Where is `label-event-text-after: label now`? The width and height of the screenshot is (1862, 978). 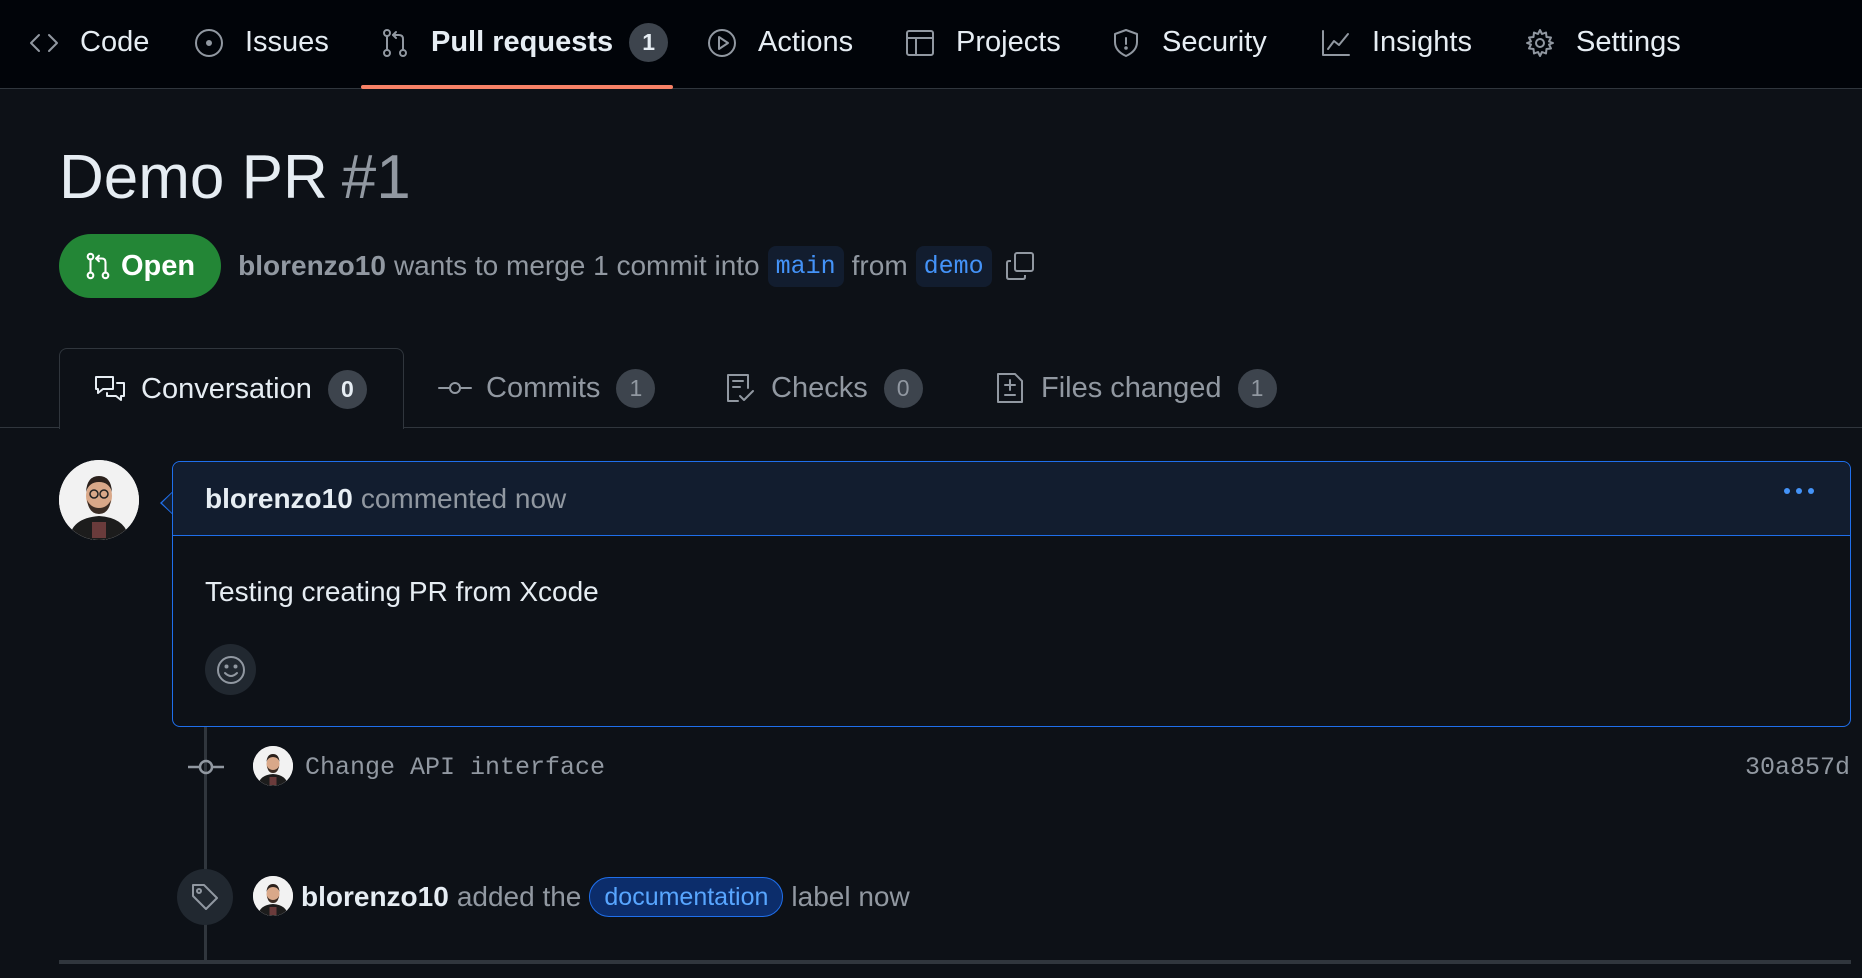
label-event-text-after: label now is located at coordinates (850, 896).